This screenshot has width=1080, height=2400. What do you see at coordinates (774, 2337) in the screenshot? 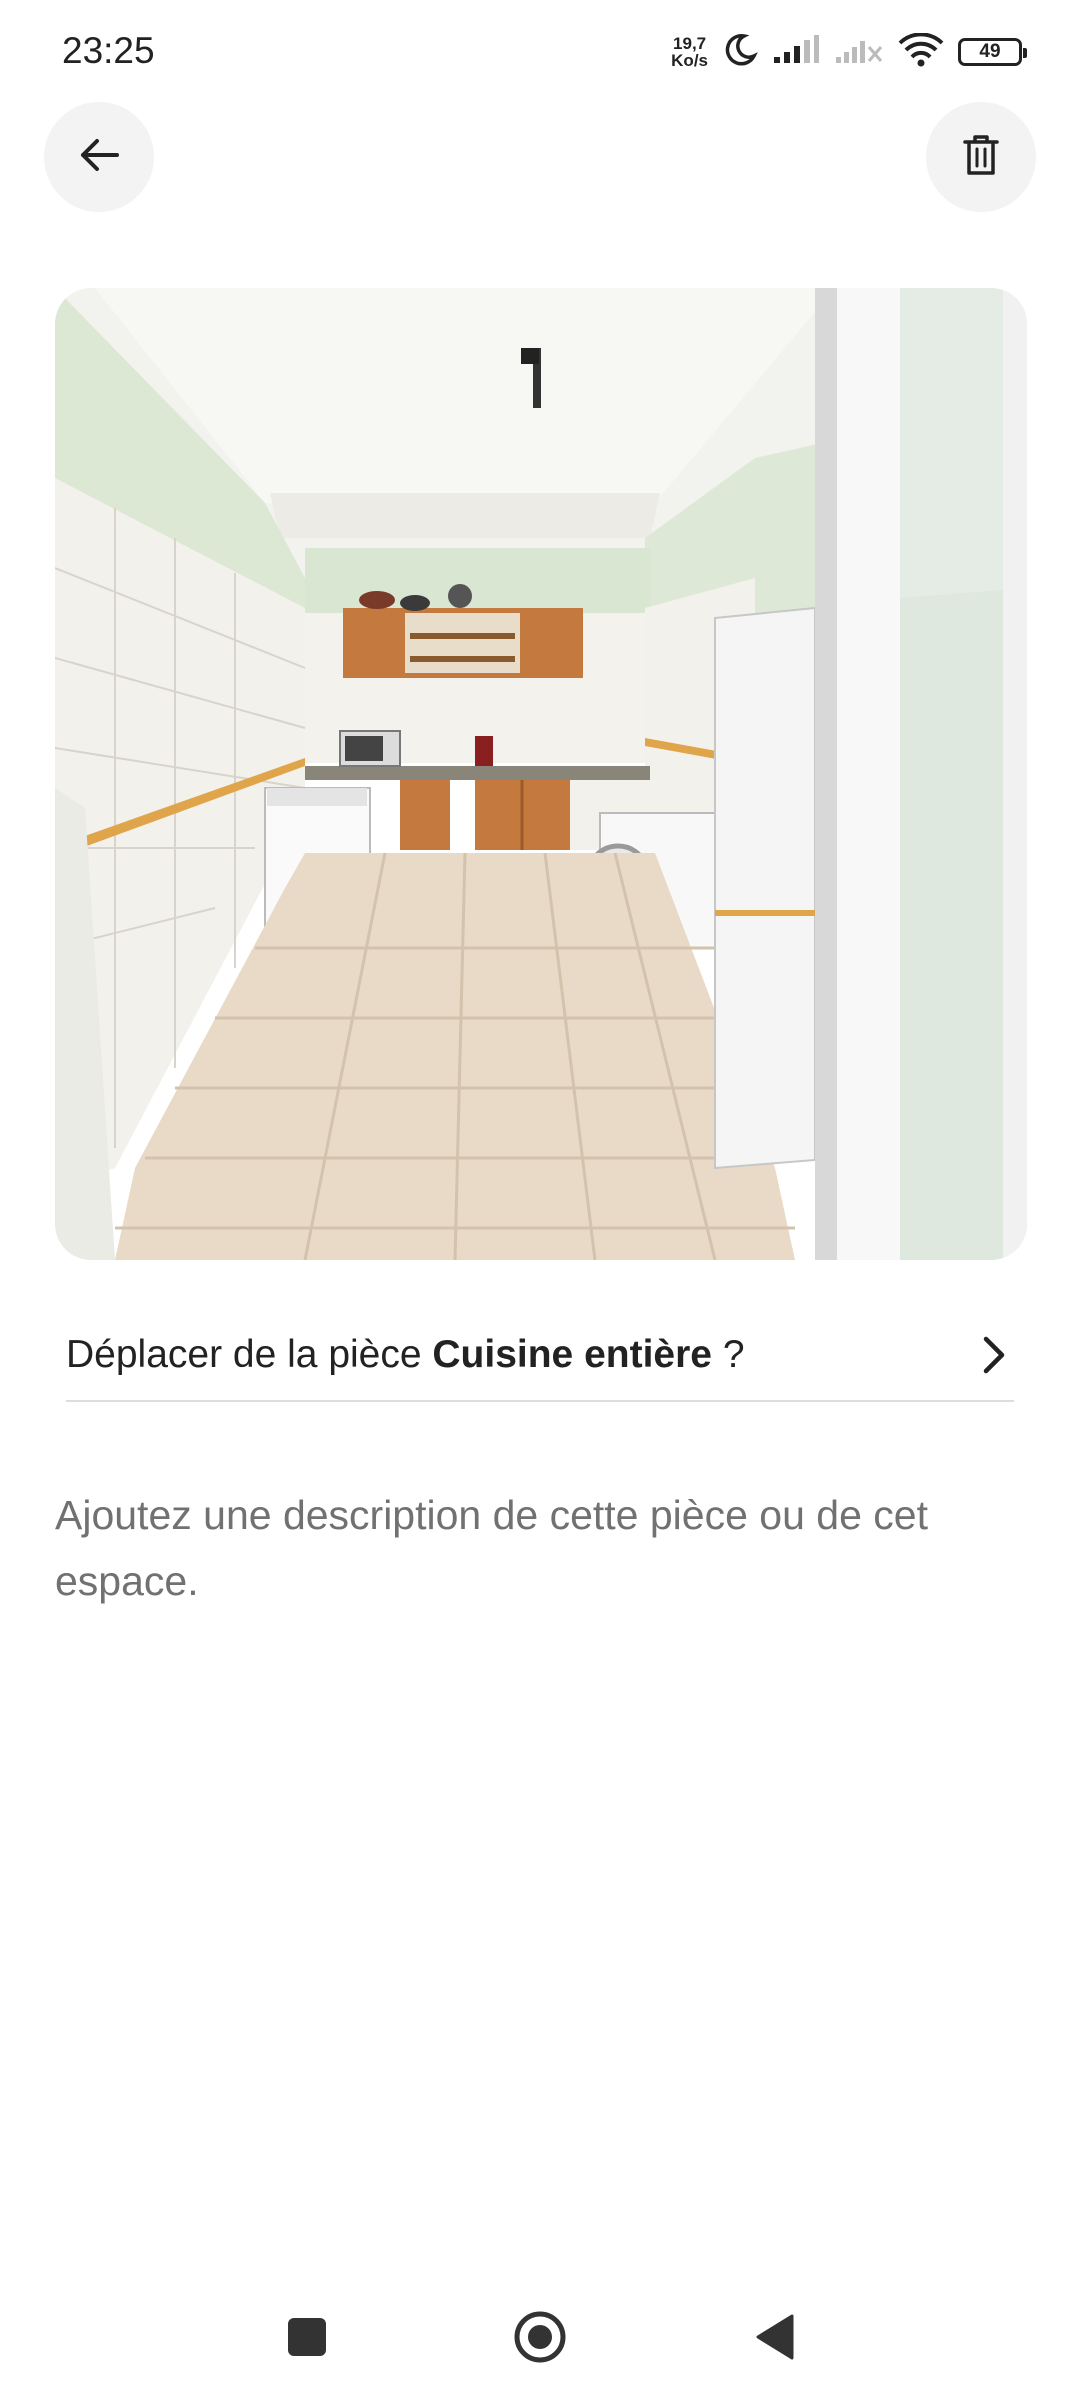
I see `back-triangle-icon` at bounding box center [774, 2337].